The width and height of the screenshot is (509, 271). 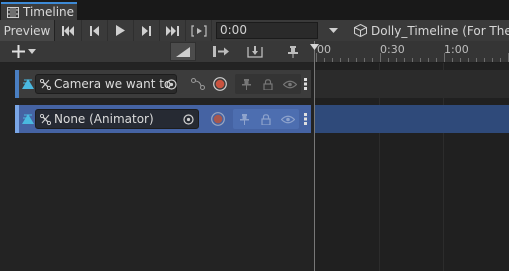 I want to click on add-track-button, so click(x=31, y=51).